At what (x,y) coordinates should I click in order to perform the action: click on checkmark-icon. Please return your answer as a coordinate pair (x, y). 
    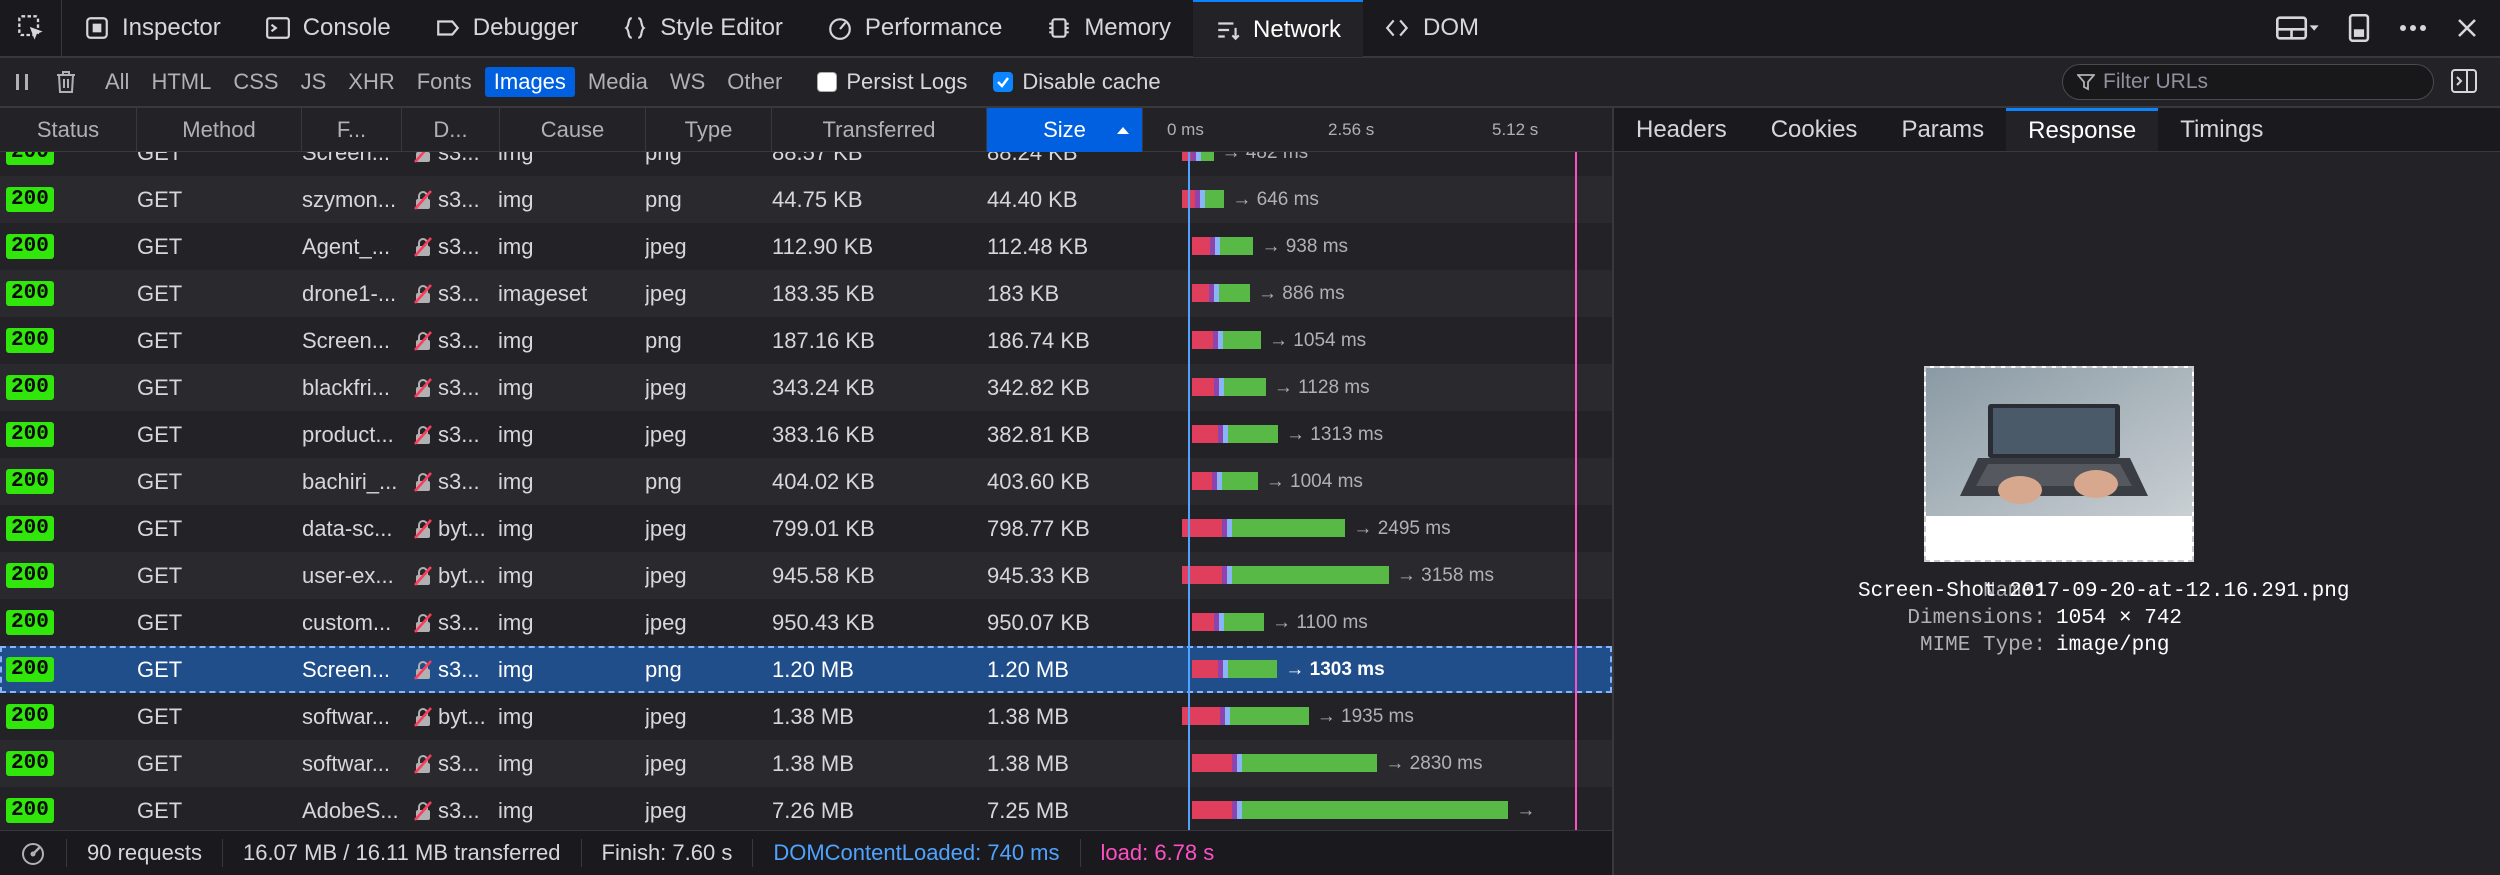
    Looking at the image, I should click on (1003, 82).